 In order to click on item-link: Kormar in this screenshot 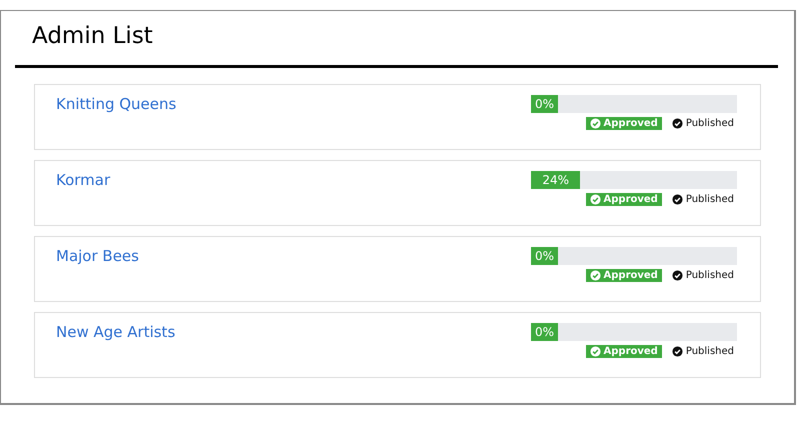, I will do `click(83, 198)`.